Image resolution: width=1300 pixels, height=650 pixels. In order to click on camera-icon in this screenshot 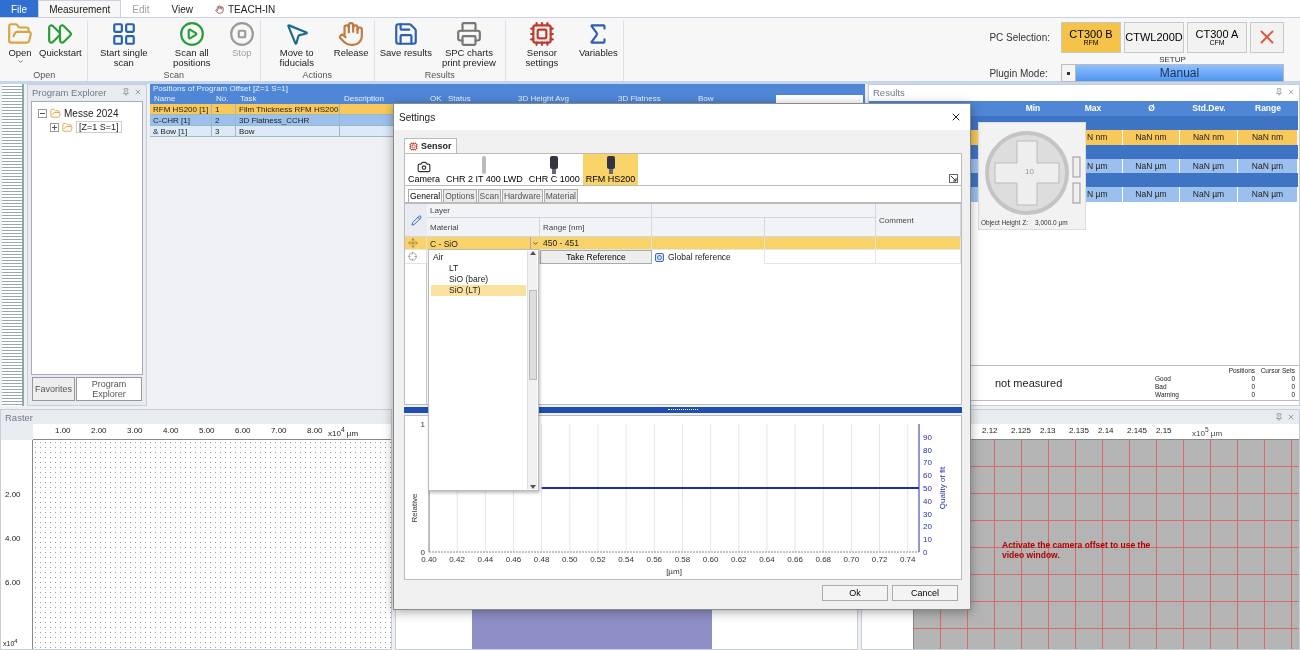, I will do `click(424, 167)`.